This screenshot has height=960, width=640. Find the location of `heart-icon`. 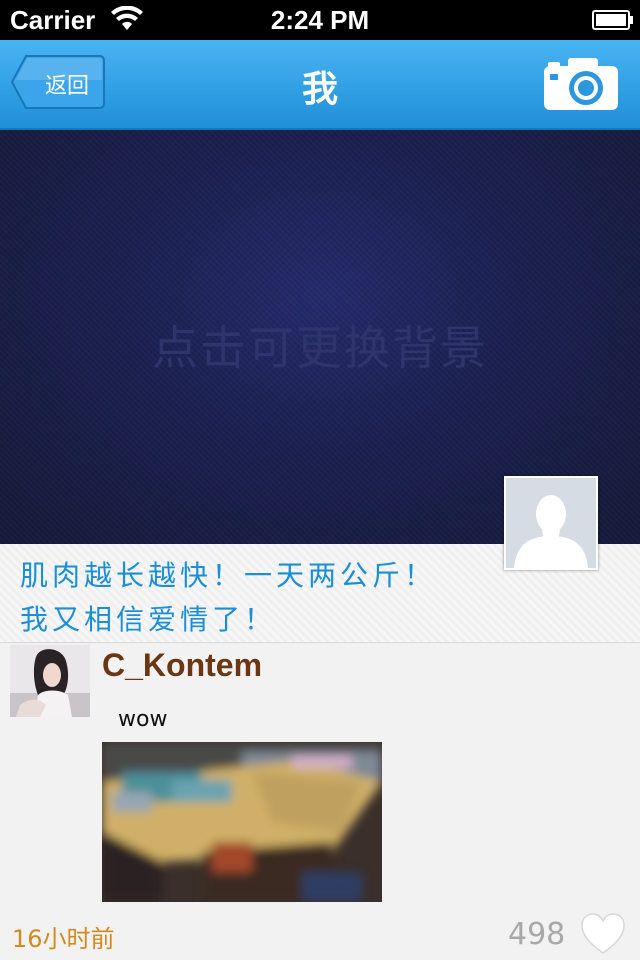

heart-icon is located at coordinates (603, 934).